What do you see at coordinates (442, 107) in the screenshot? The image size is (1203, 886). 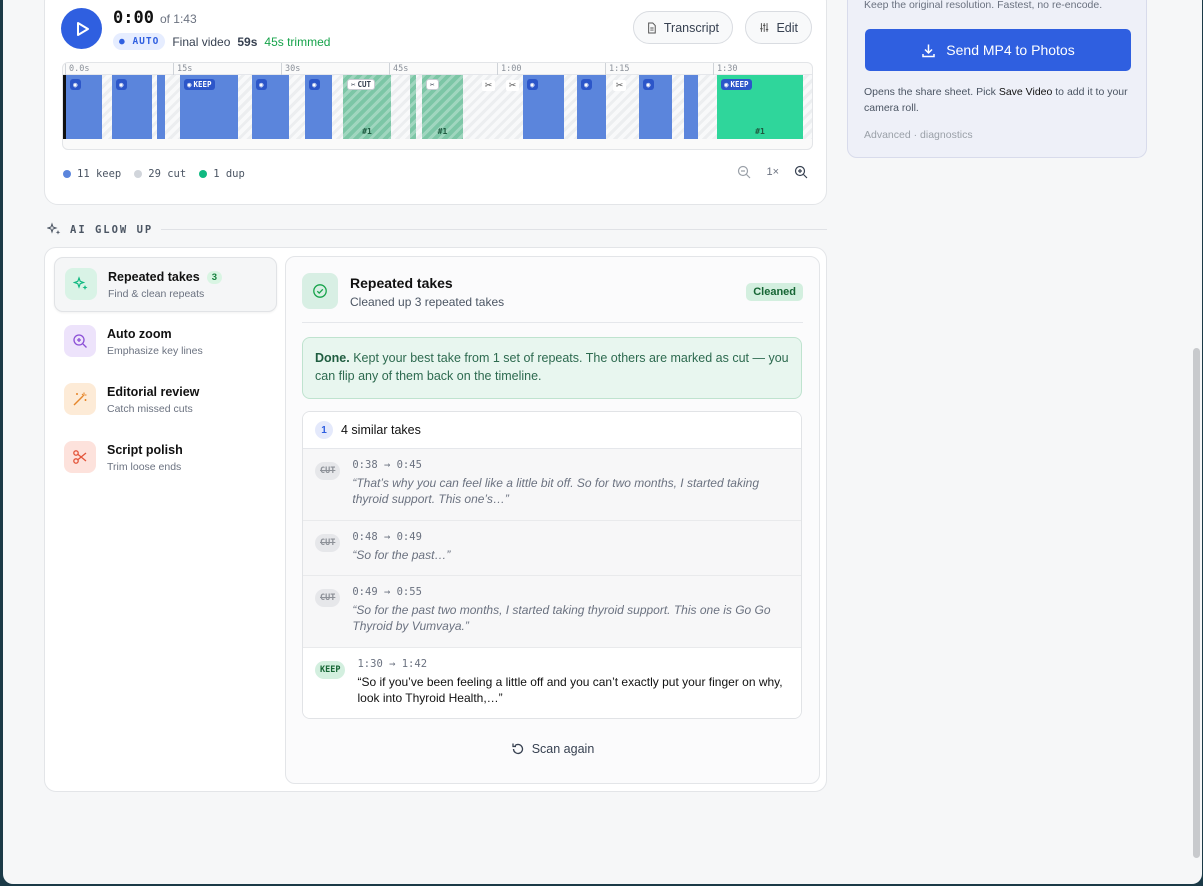 I see `duplicate-segment: ✂ #1` at bounding box center [442, 107].